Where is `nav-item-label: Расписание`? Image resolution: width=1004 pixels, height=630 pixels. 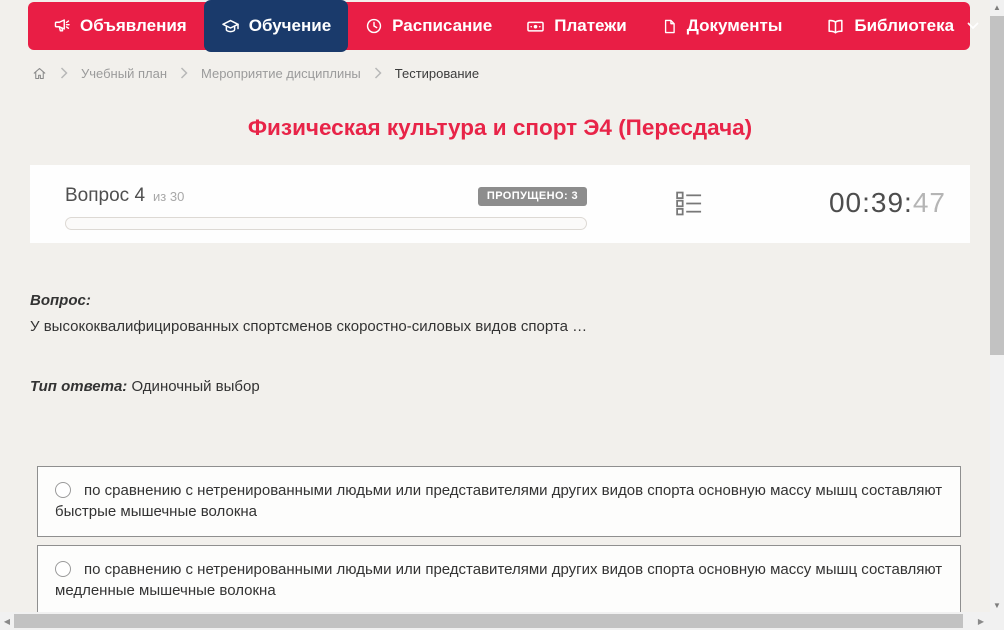
nav-item-label: Расписание is located at coordinates (442, 25).